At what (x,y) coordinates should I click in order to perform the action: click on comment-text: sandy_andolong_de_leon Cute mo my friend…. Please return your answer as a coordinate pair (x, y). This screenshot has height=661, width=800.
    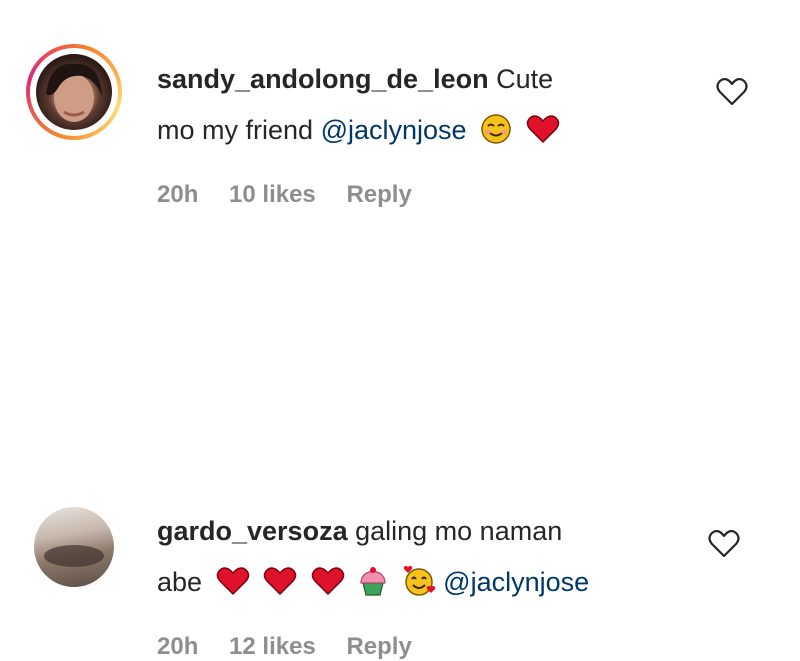
    Looking at the image, I should click on (427, 108).